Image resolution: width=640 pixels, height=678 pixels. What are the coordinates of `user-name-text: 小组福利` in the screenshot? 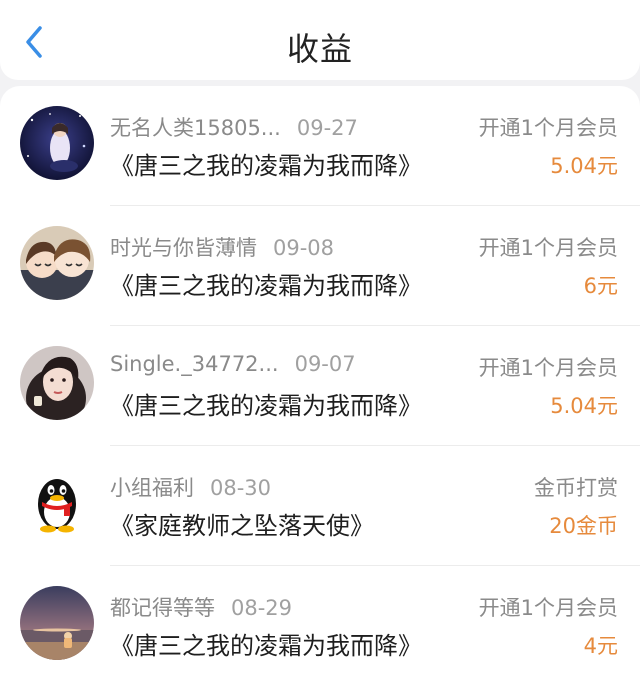 It's located at (152, 488).